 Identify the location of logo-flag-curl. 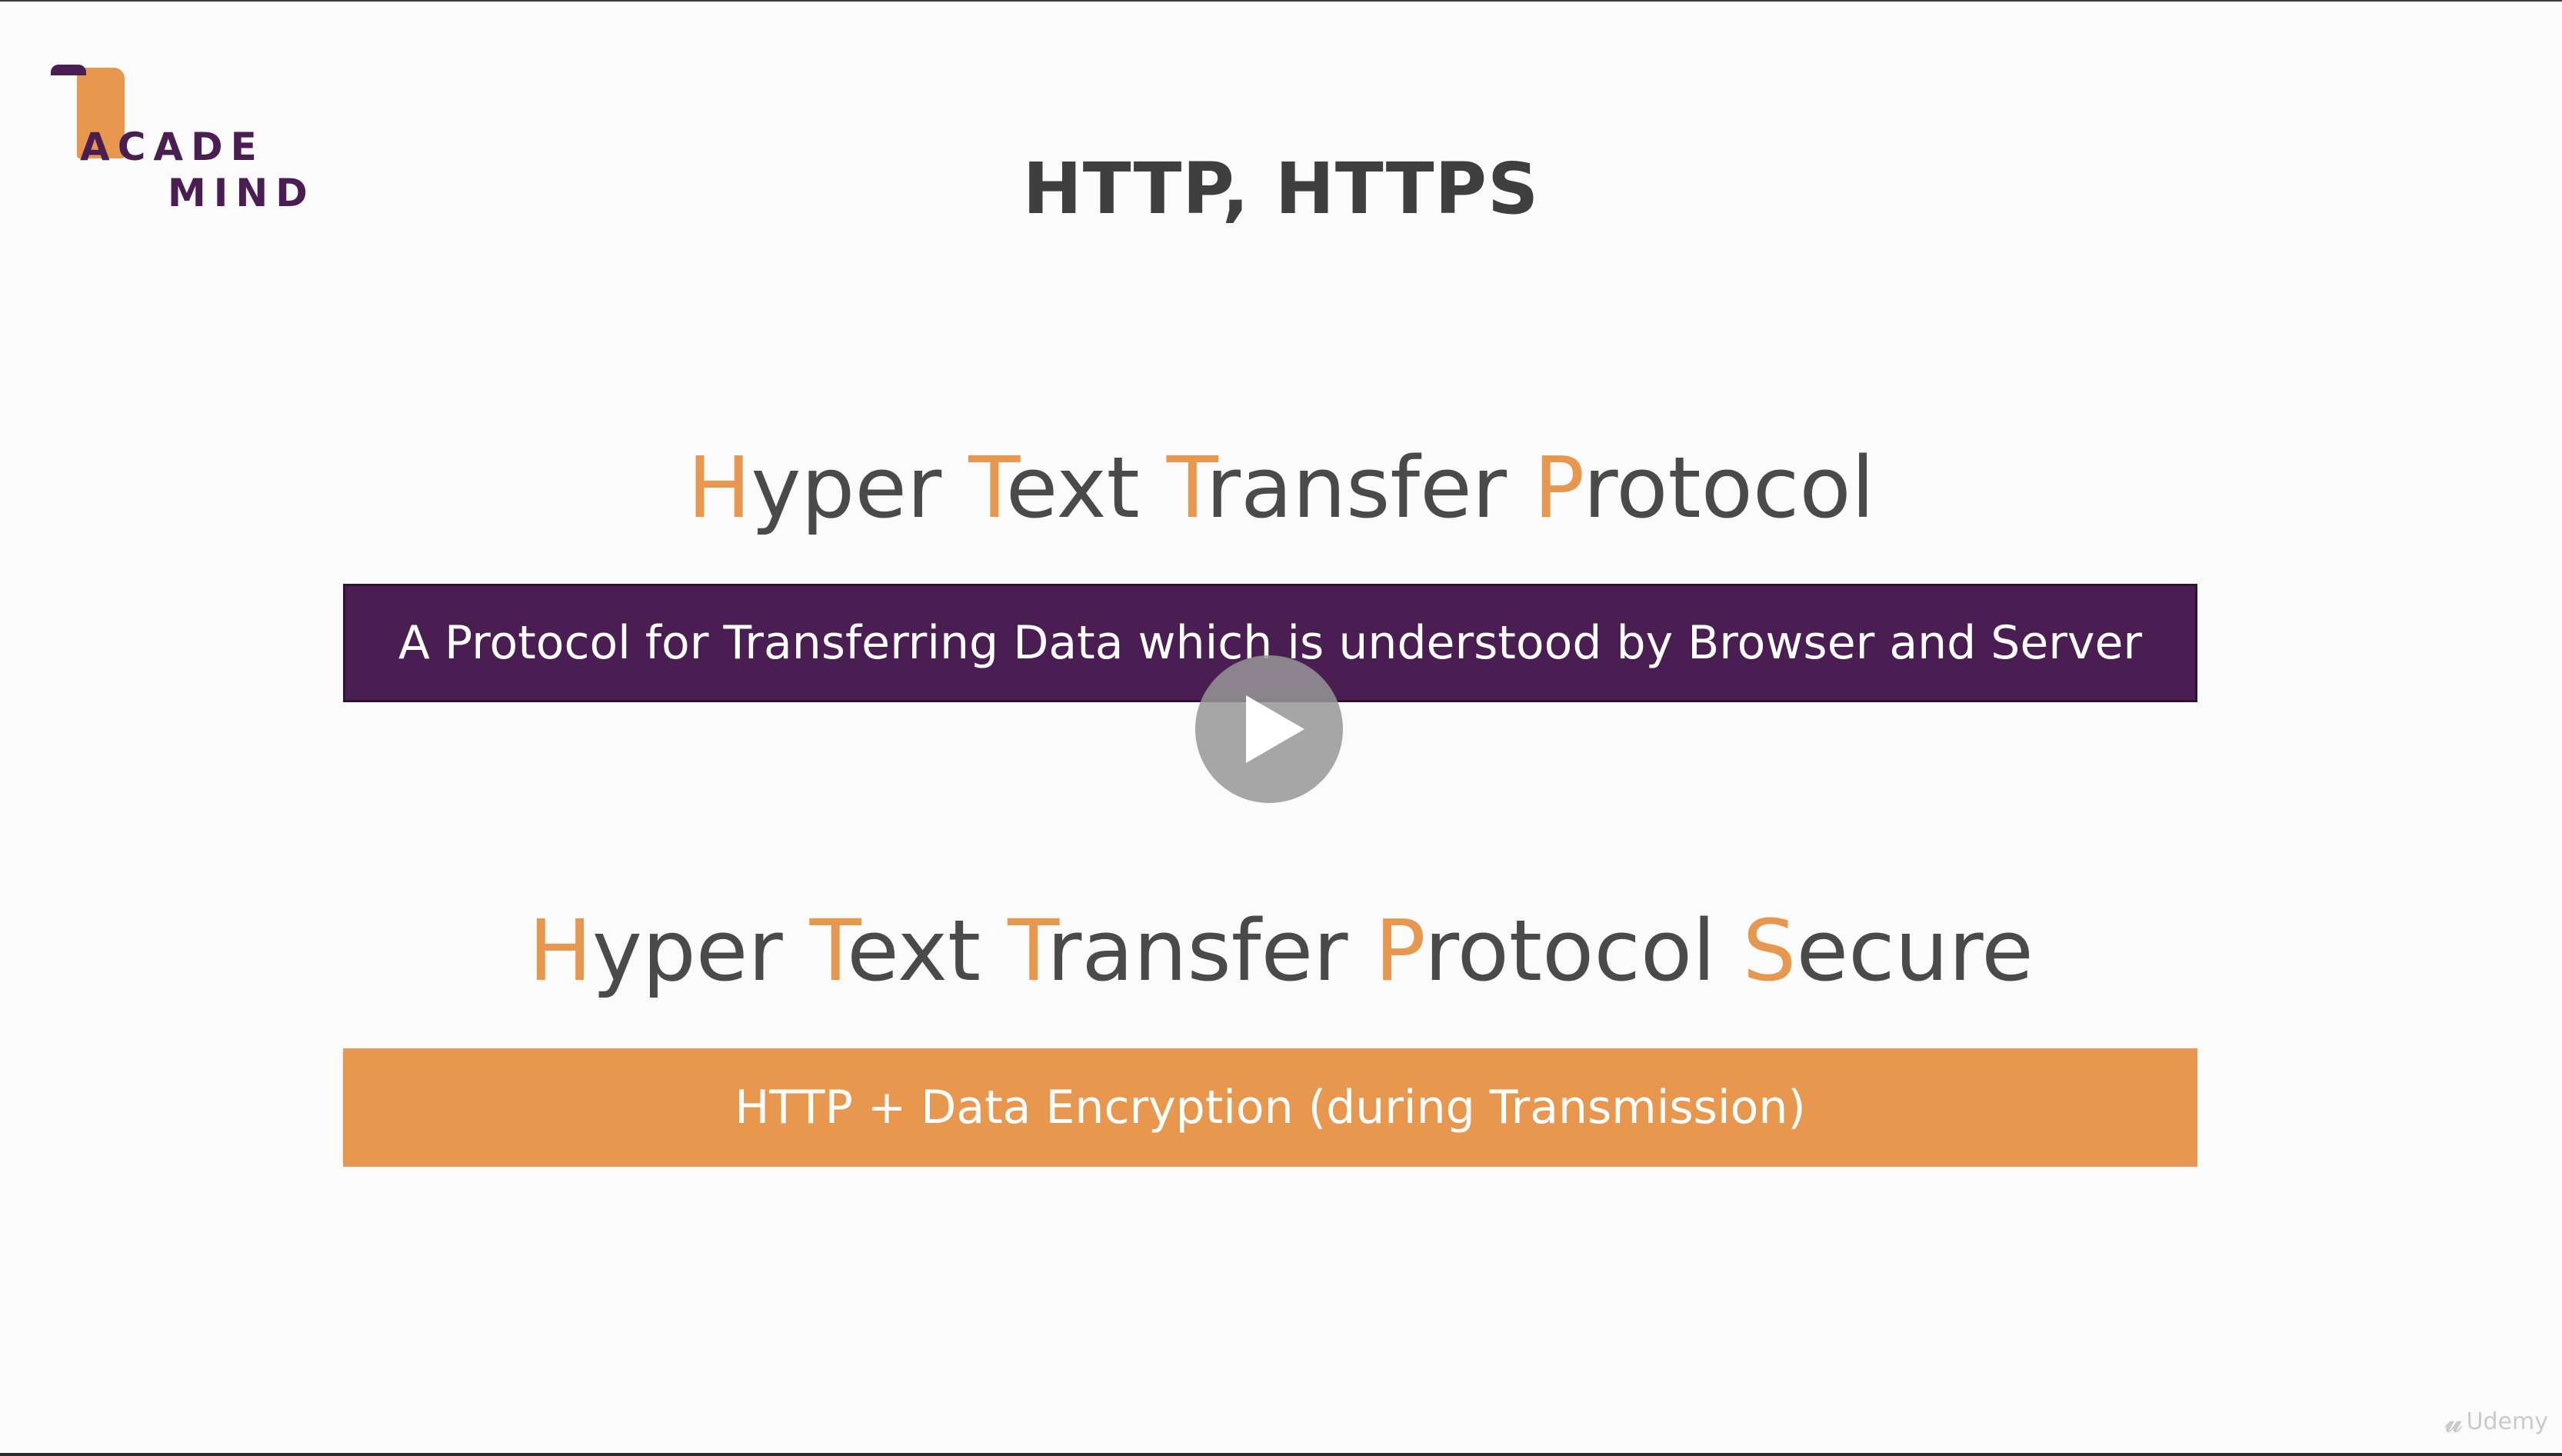
(68, 70).